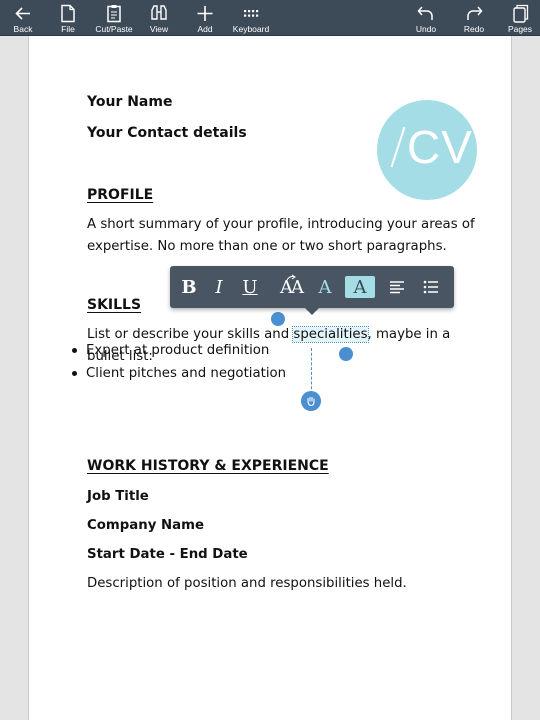 Image resolution: width=540 pixels, height=720 pixels. I want to click on back-button: Back, so click(23, 18).